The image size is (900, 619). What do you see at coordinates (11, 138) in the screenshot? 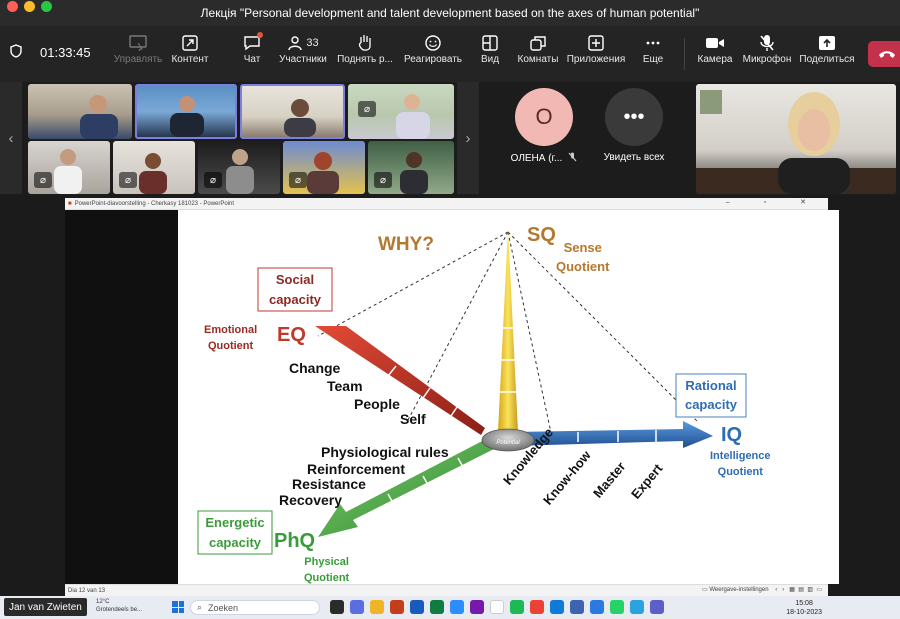
I see `gallery-prev-button: ‹` at bounding box center [11, 138].